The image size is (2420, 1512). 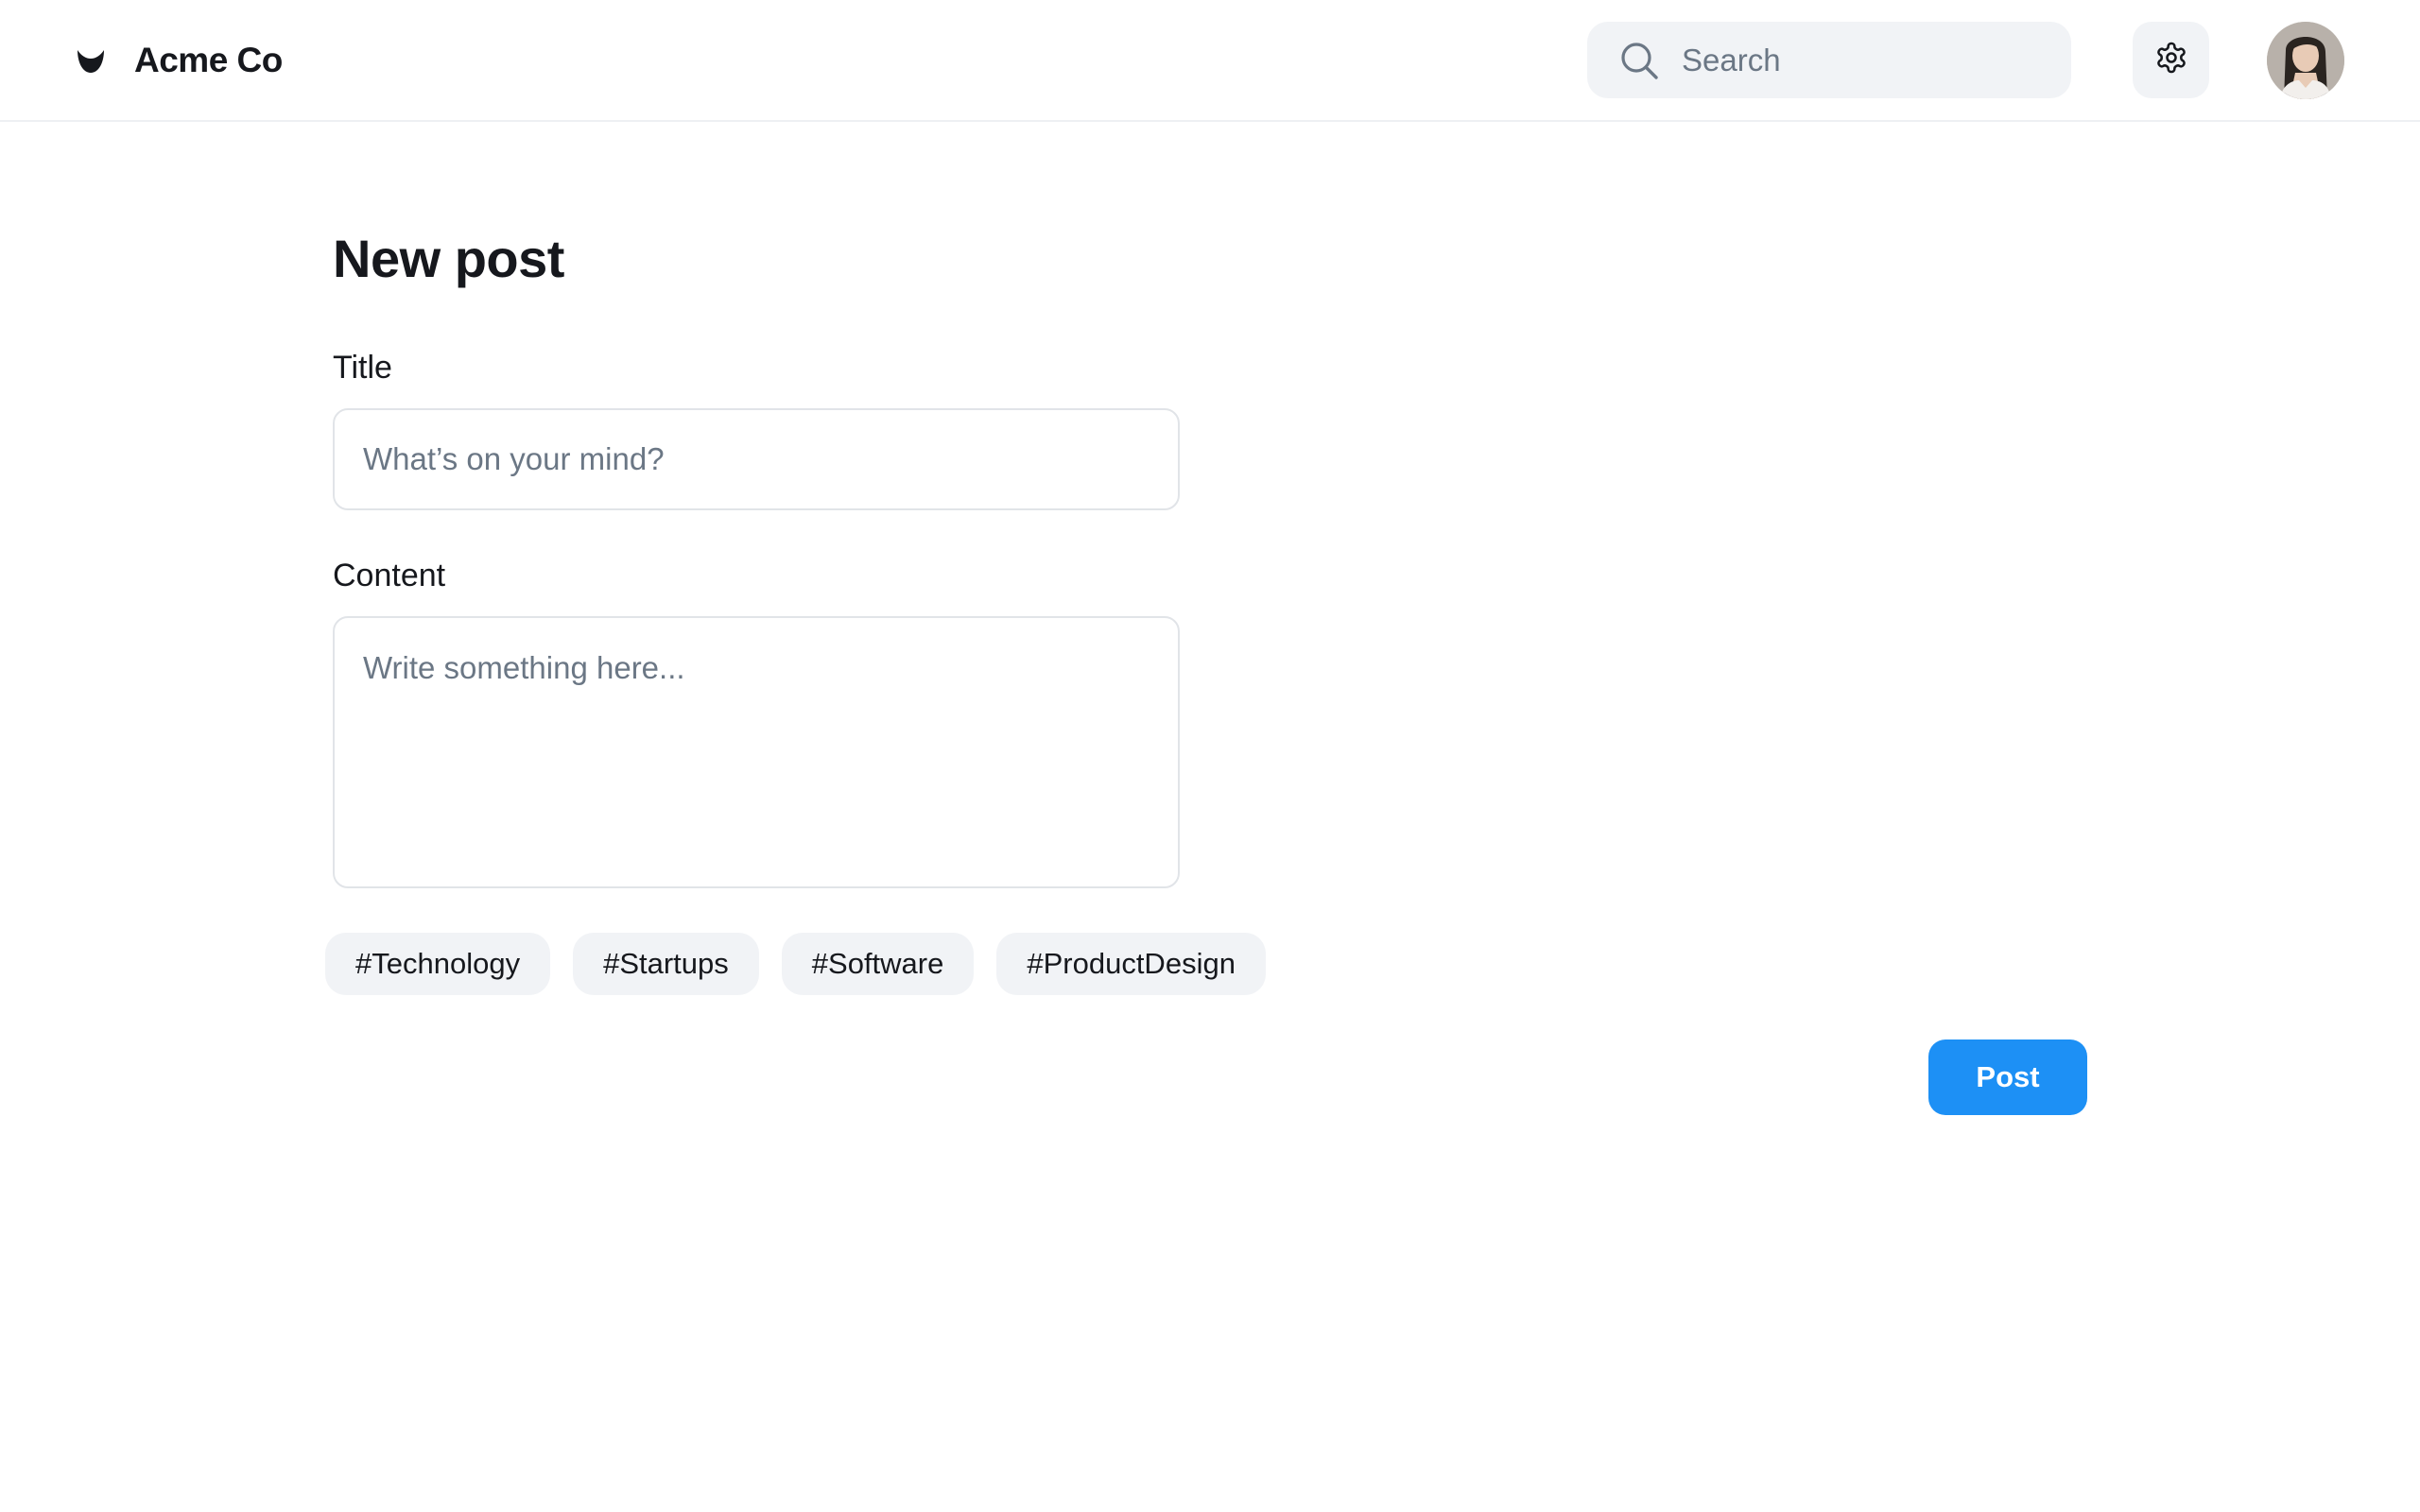 I want to click on page-title: New post, so click(x=448, y=258).